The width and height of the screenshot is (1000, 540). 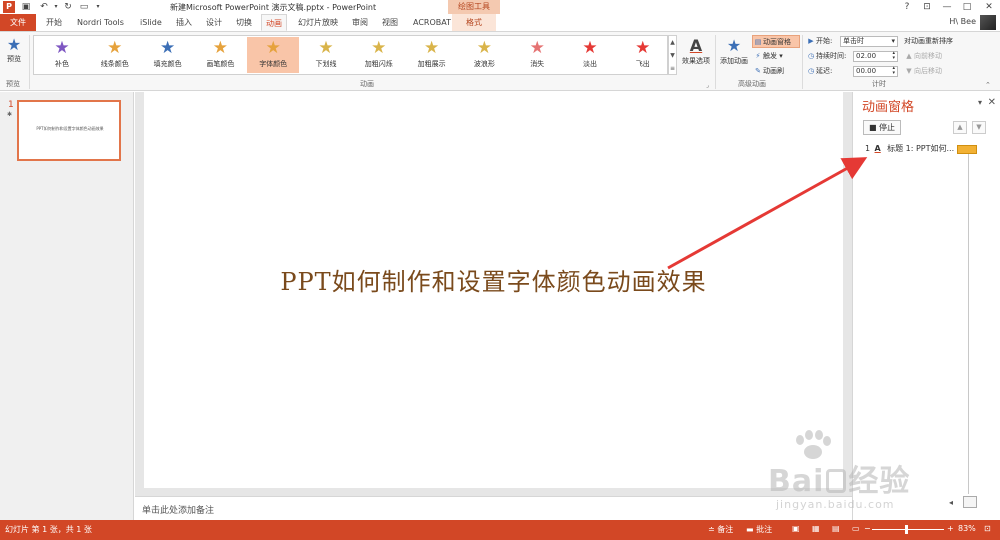 What do you see at coordinates (9, 7) in the screenshot?
I see `powerpoint-logo-icon: P` at bounding box center [9, 7].